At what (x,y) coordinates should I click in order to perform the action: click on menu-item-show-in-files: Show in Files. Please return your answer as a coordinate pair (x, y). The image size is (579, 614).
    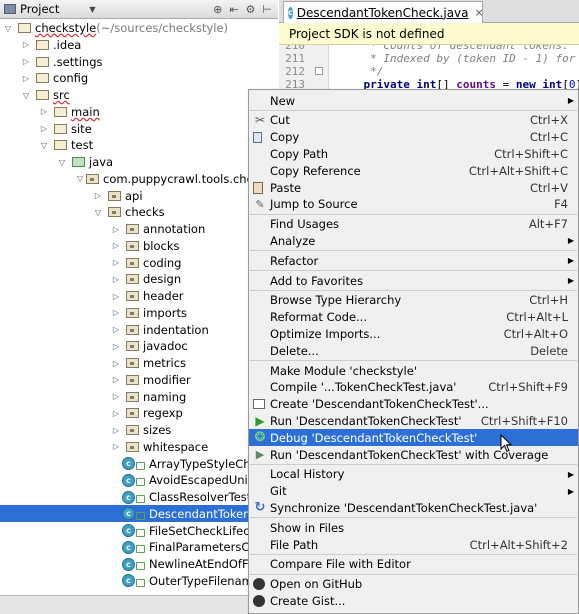
    Looking at the image, I should click on (413, 527).